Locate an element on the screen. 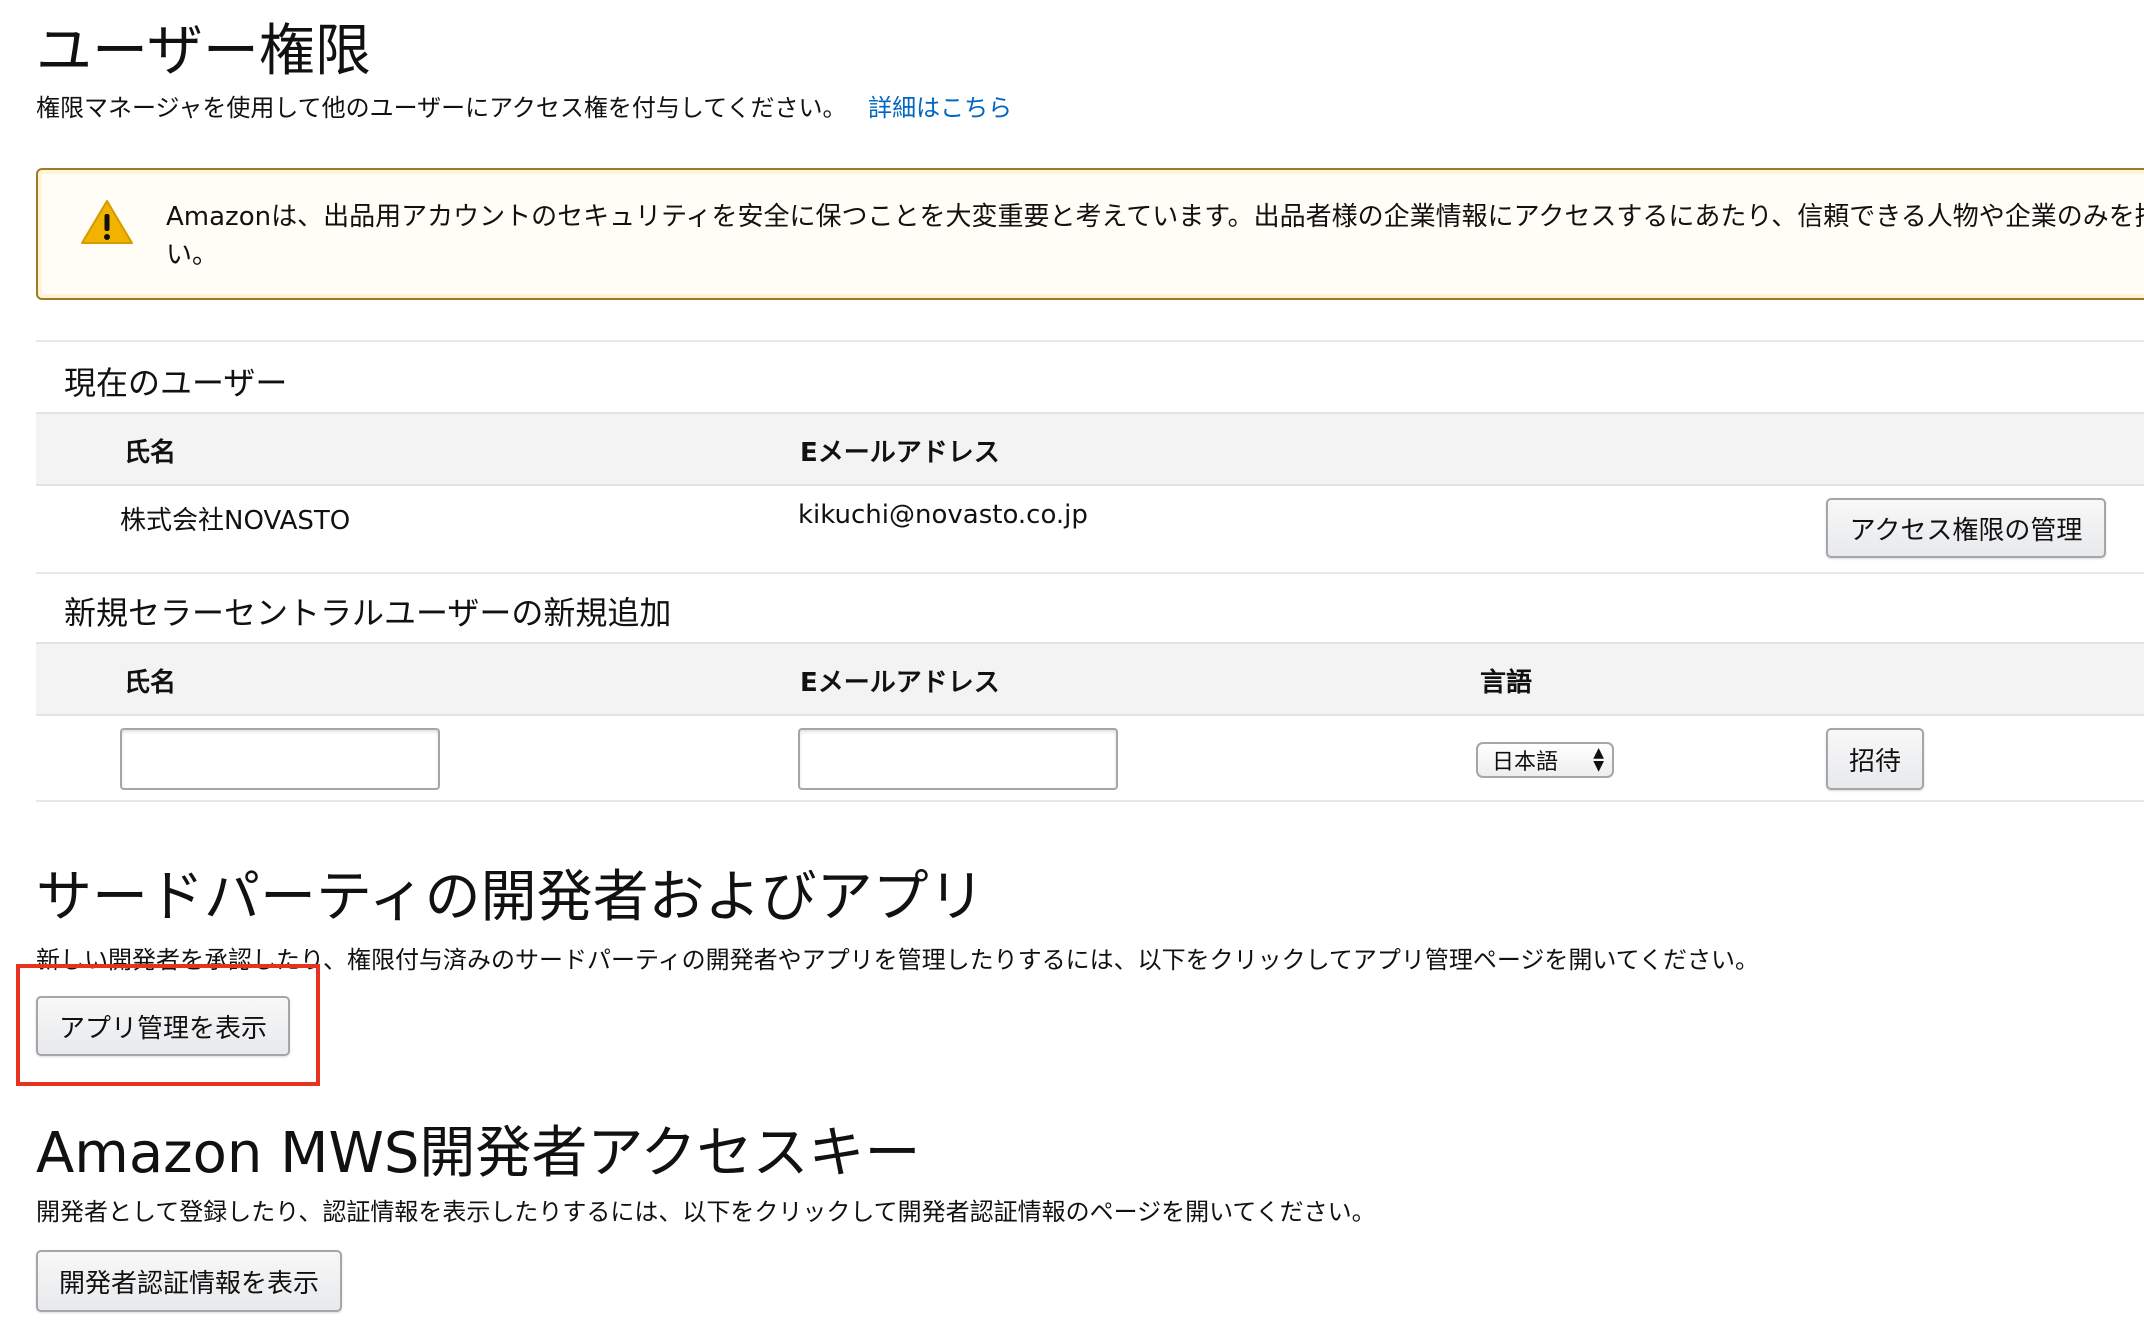  third-party-title: サードパーティの開発者およびアプリ is located at coordinates (510, 897).